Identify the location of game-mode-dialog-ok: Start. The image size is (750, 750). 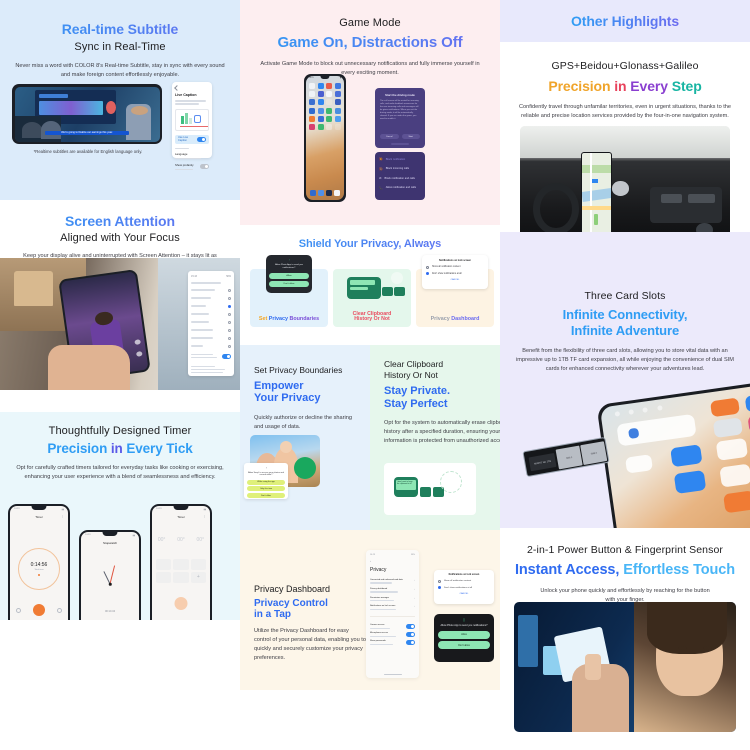
(410, 136).